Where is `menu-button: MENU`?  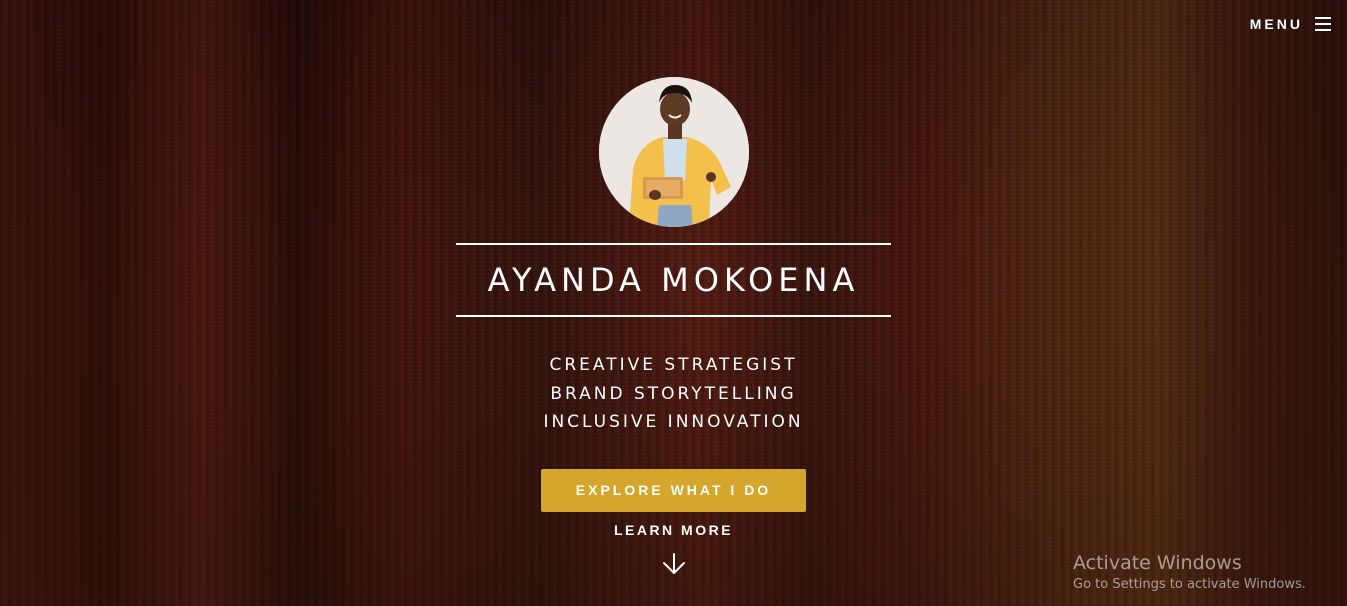
menu-button: MENU is located at coordinates (1290, 24).